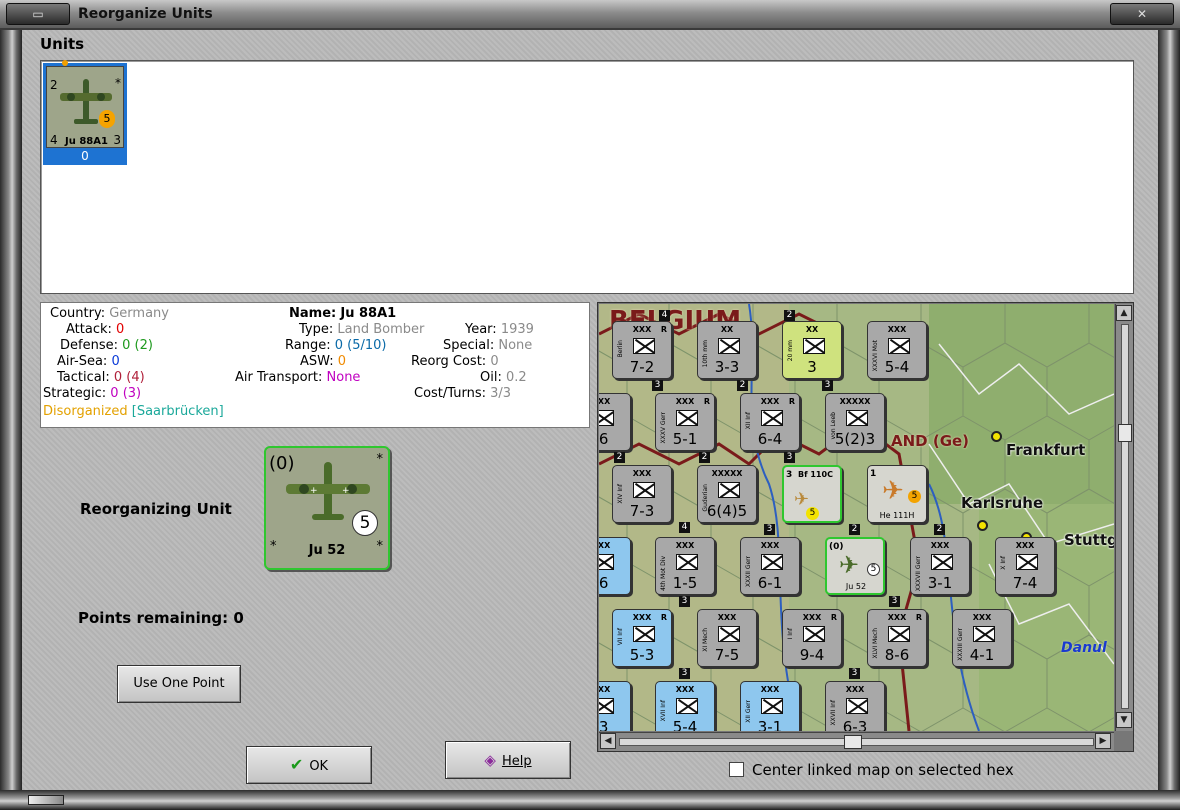 Image resolution: width=1180 pixels, height=810 pixels. Describe the element at coordinates (118, 377) in the screenshot. I see `tactical-value: 0` at that location.